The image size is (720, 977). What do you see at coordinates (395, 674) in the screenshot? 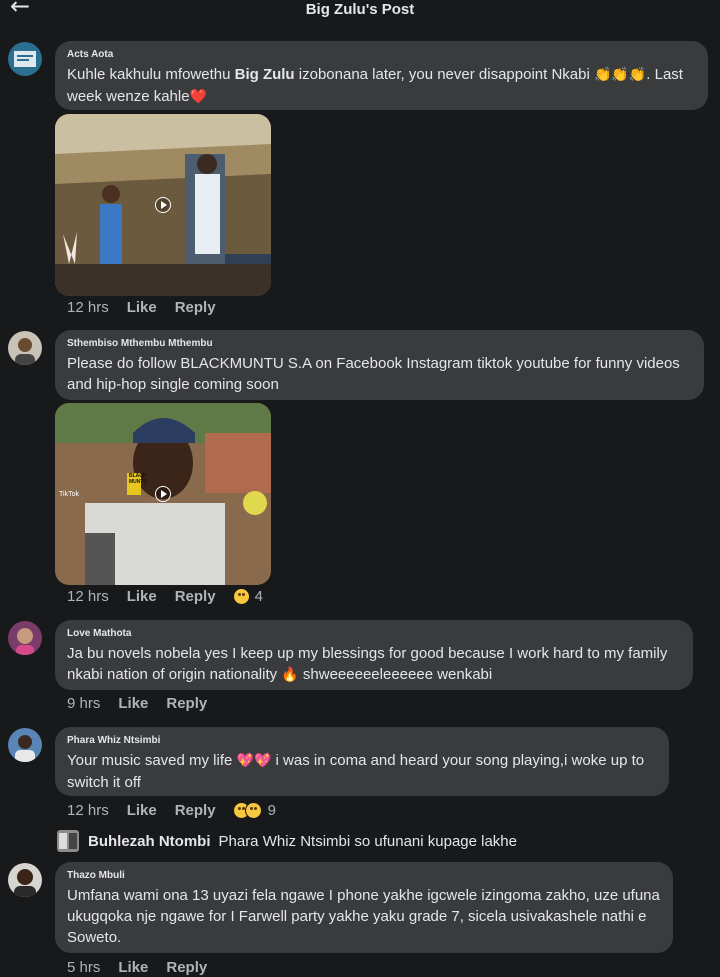
I see `comment-text-part: shweeeeeeleeeeee wenkabi` at bounding box center [395, 674].